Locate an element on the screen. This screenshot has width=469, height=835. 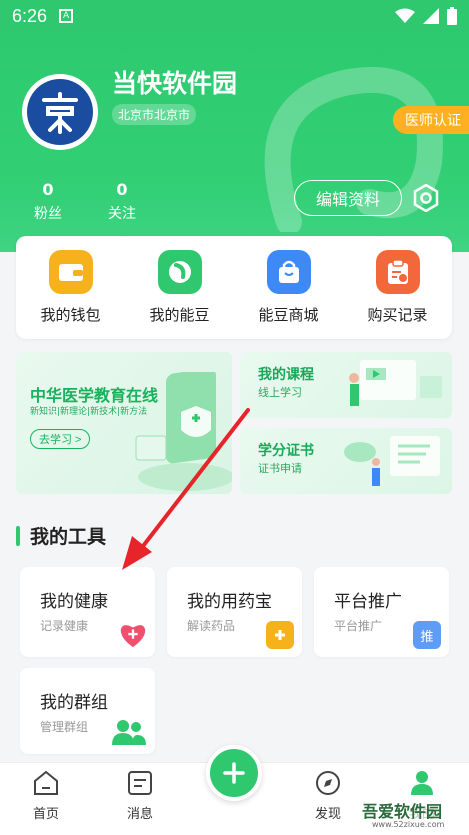
promo-subtitle: 平台推广 is located at coordinates (358, 626).